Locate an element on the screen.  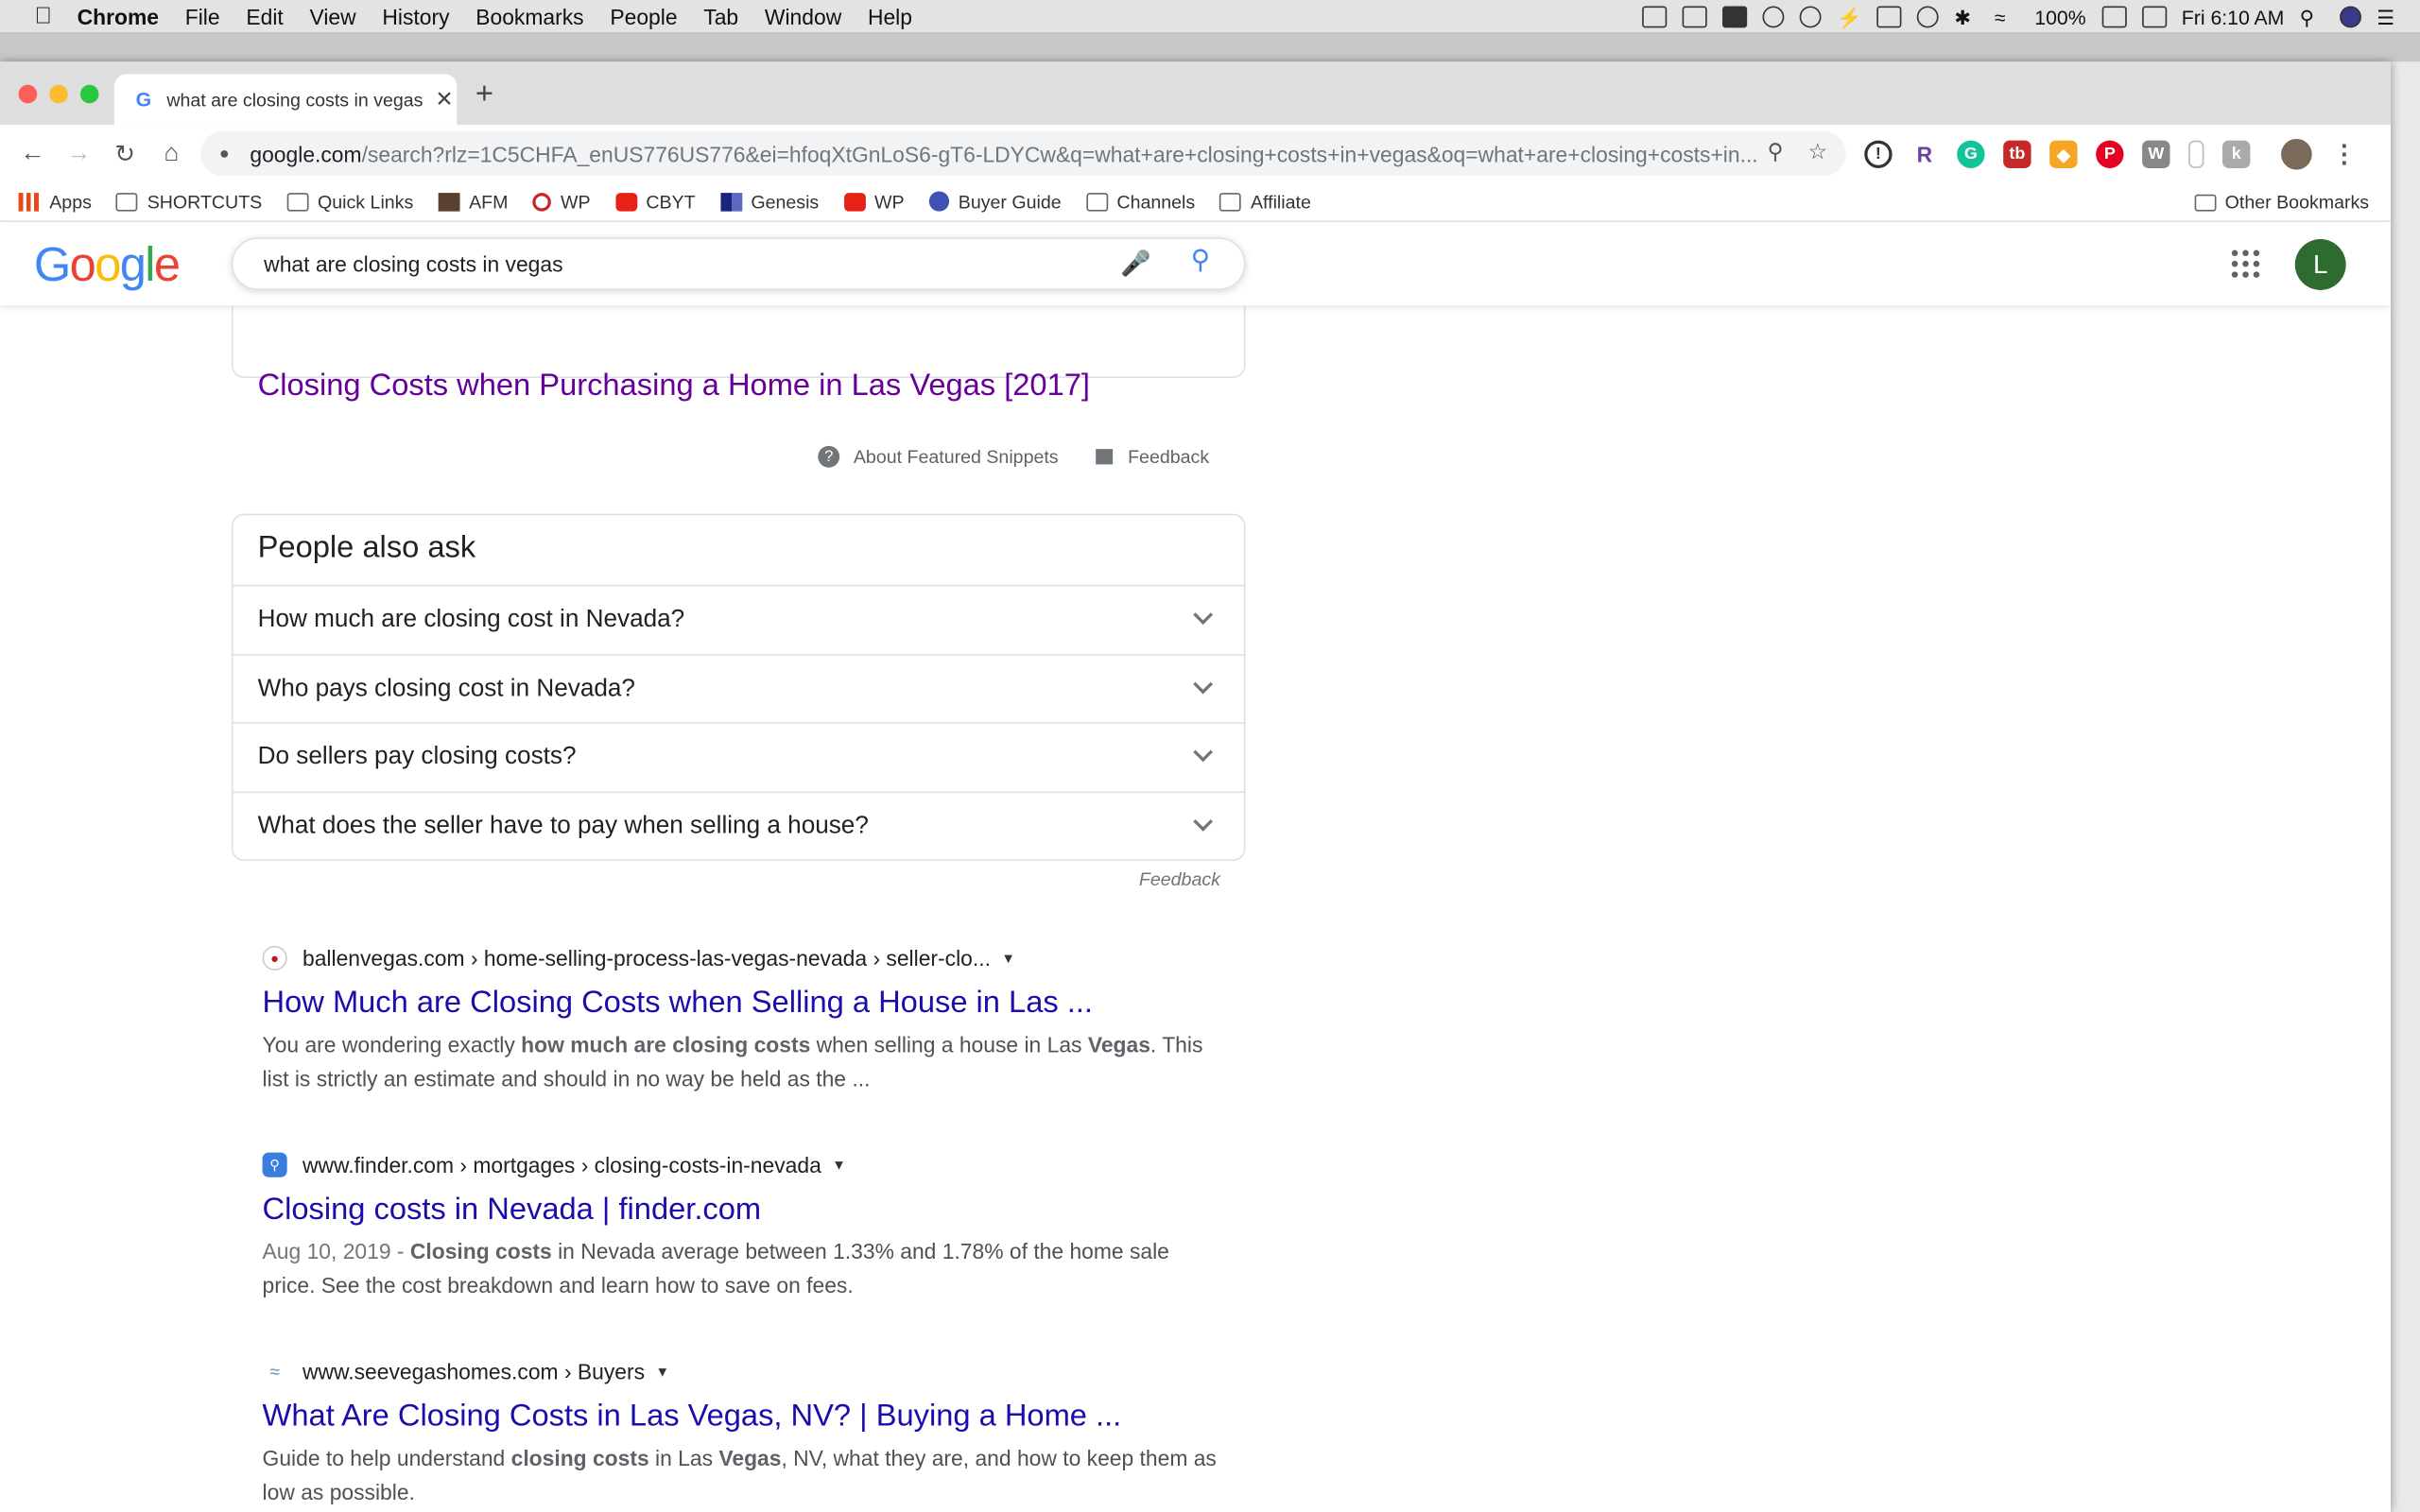
bookmark-label: Other Bookmarks is located at coordinates (2297, 202).